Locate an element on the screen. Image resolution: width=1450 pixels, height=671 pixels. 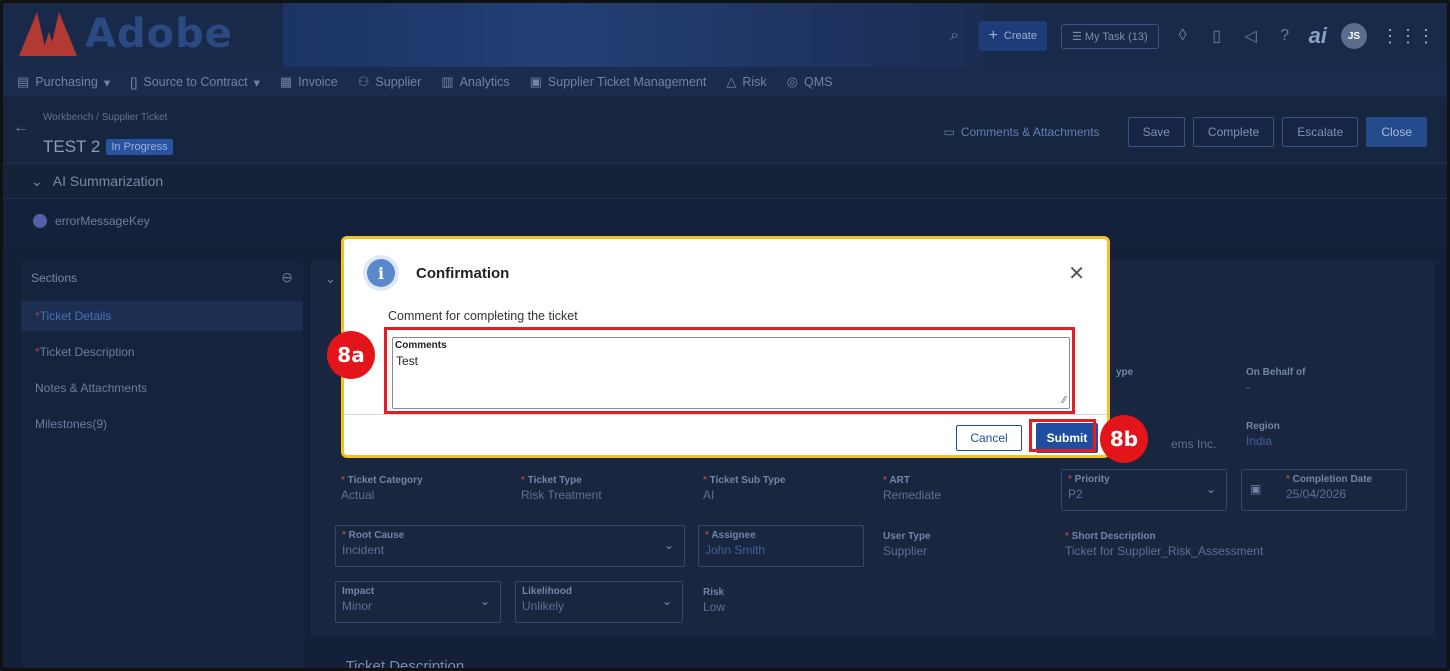
breadcrumb: Workbench / Supplier Ticket is located at coordinates (105, 117).